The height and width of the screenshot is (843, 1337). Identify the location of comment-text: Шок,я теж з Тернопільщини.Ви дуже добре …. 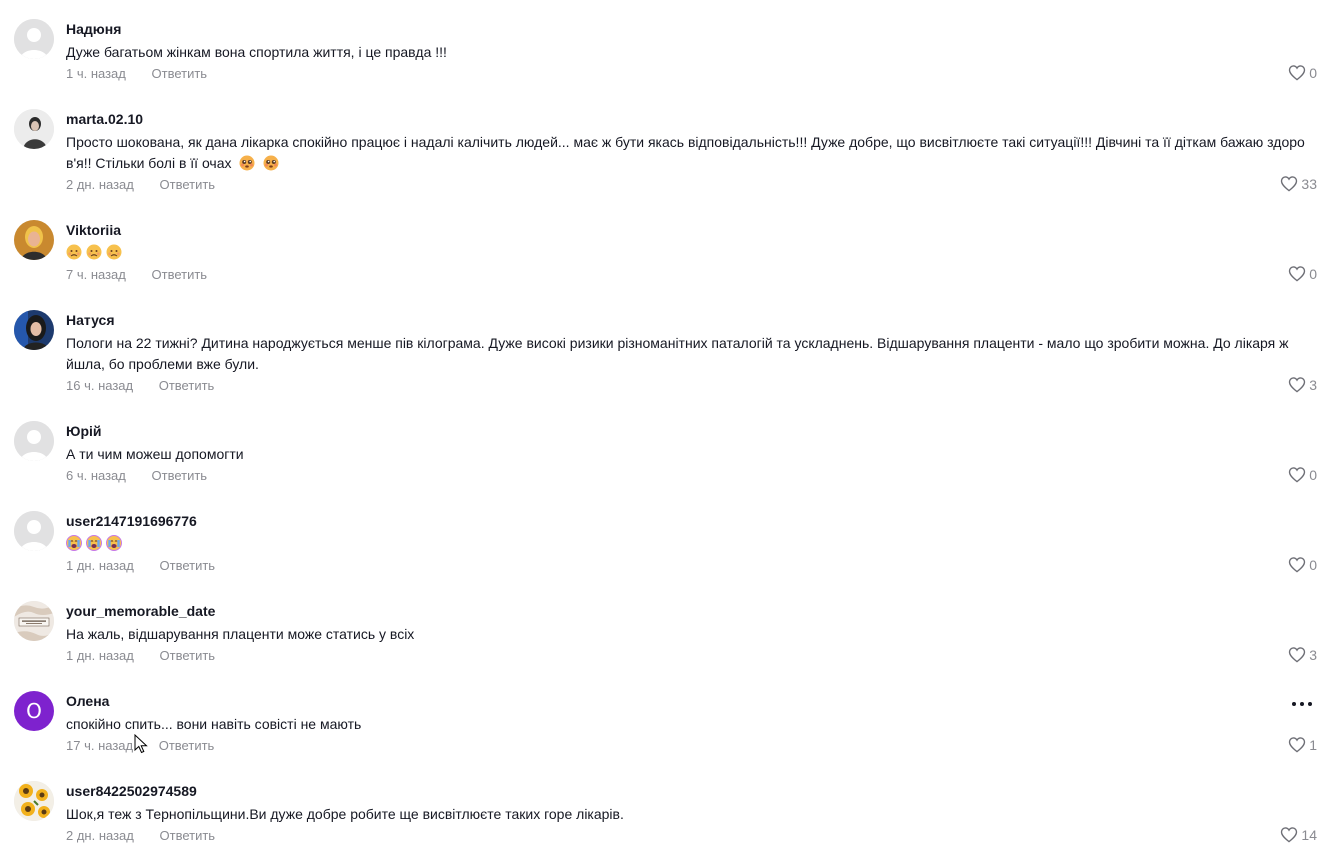
(345, 814).